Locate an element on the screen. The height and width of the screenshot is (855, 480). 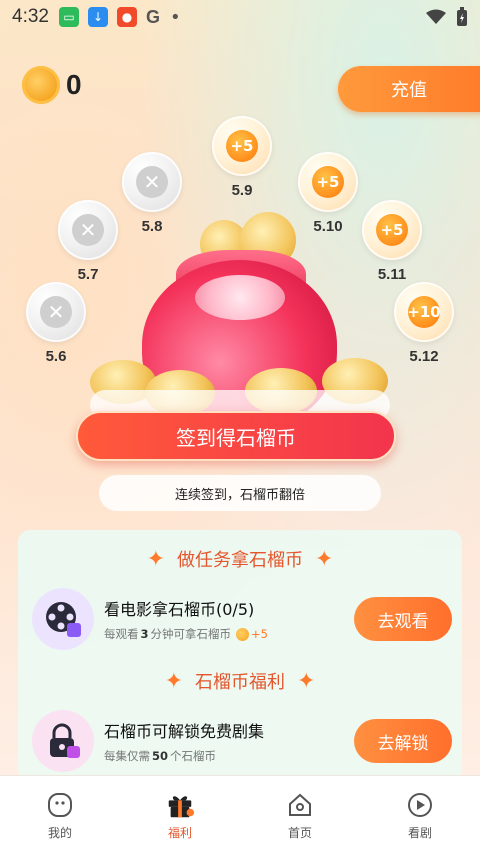
reward-bubble: +10 is located at coordinates (424, 312).